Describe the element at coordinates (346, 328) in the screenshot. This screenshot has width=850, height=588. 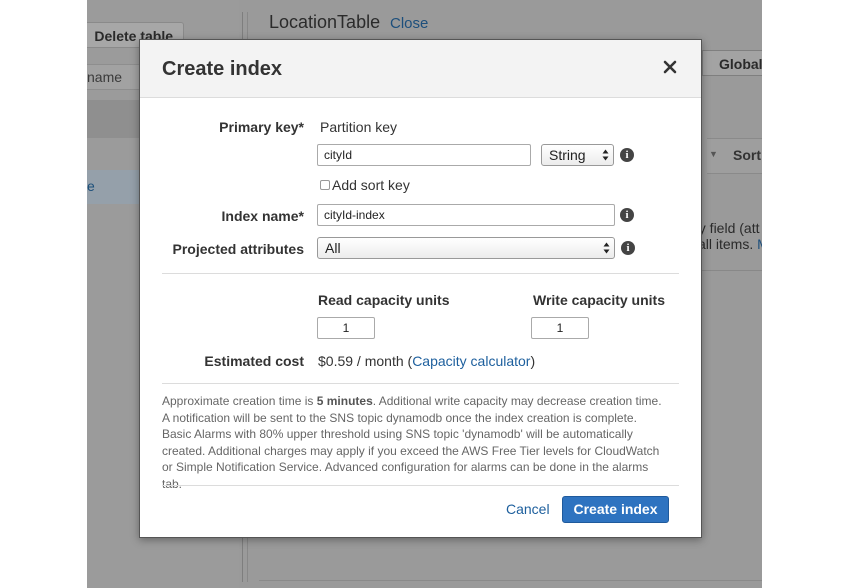
I see `read-capacity-input: 1` at that location.